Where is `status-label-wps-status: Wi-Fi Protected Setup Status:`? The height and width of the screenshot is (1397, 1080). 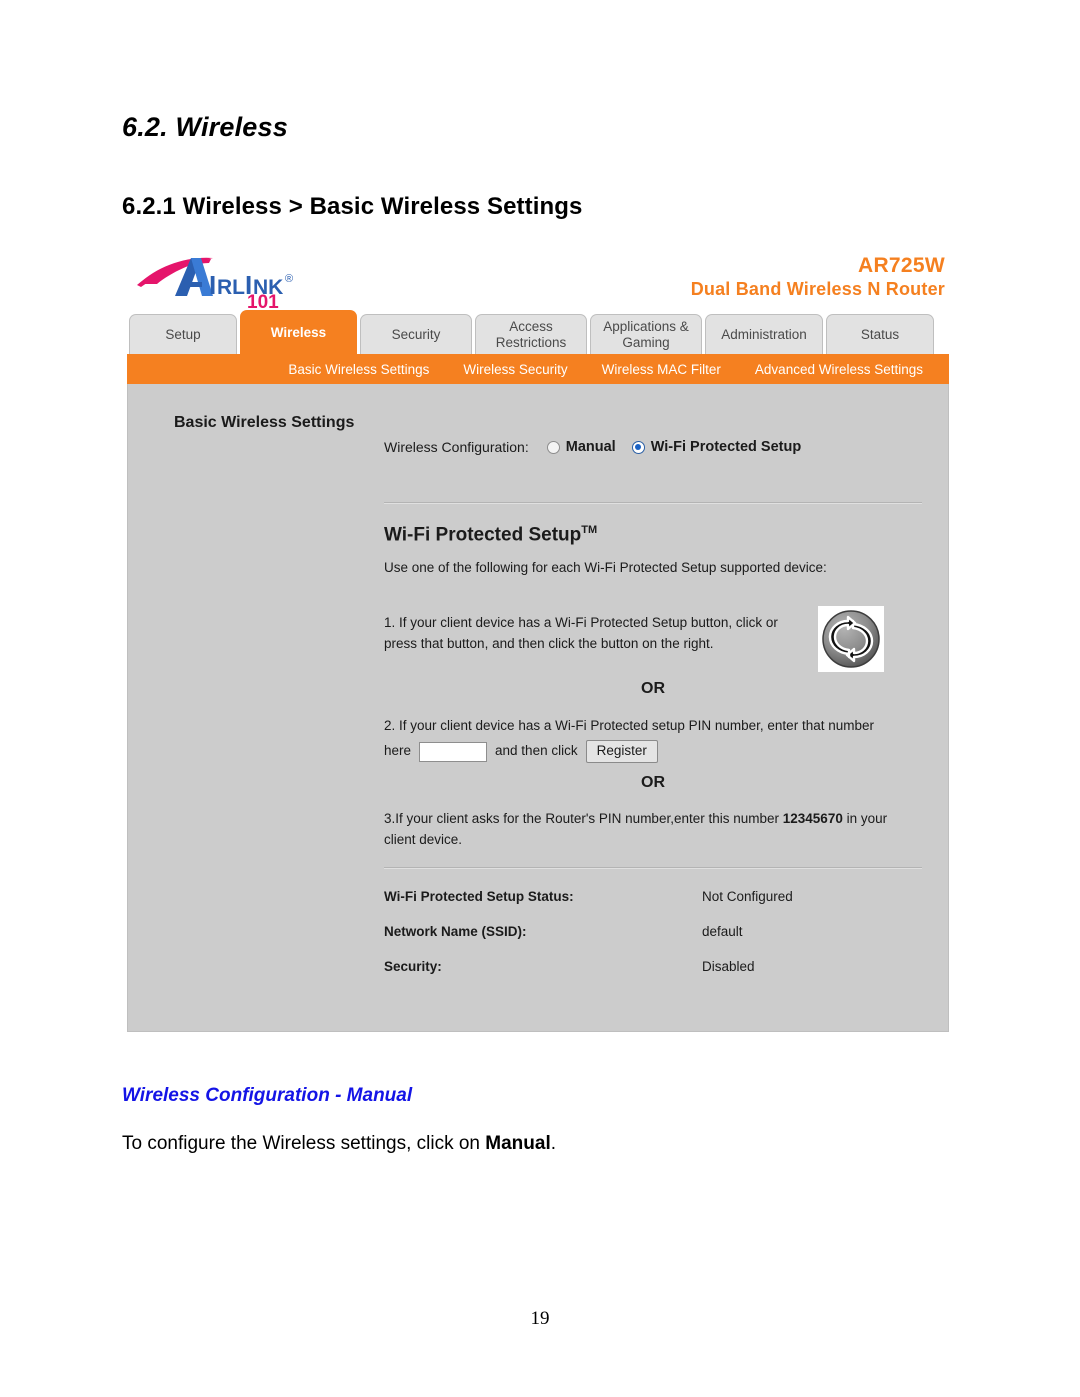 status-label-wps-status: Wi-Fi Protected Setup Status: is located at coordinates (479, 896).